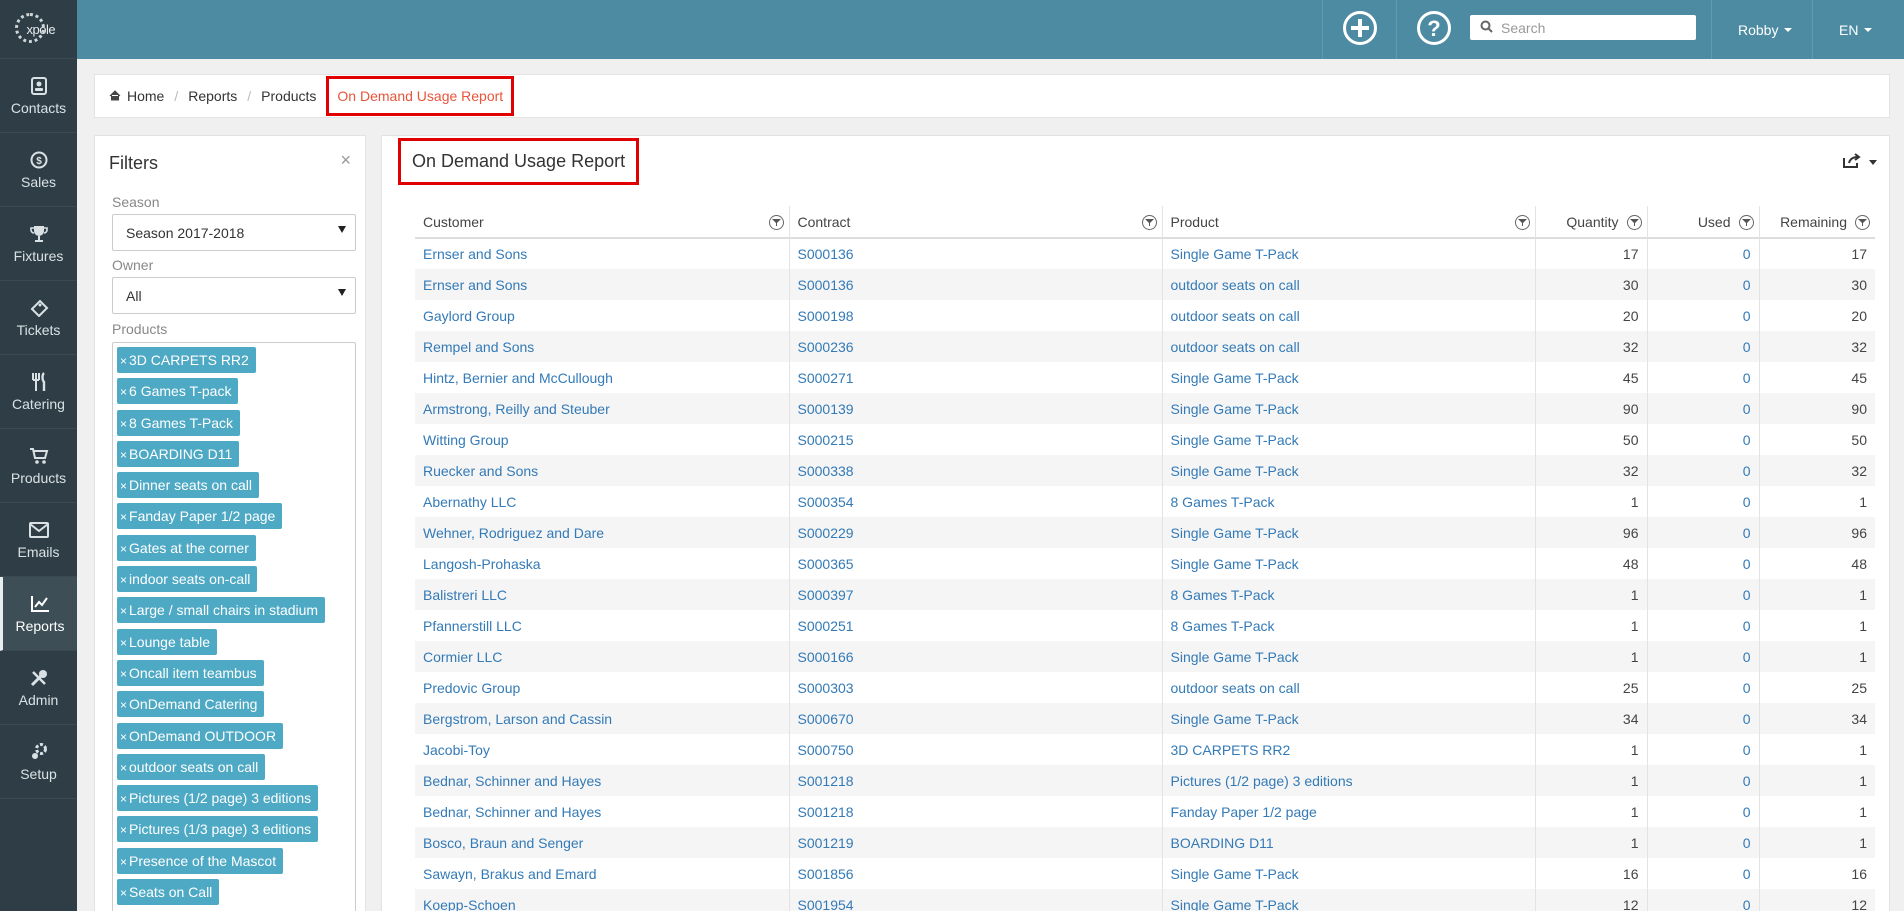 This screenshot has height=911, width=1904. I want to click on contract-link: S000229, so click(975, 532).